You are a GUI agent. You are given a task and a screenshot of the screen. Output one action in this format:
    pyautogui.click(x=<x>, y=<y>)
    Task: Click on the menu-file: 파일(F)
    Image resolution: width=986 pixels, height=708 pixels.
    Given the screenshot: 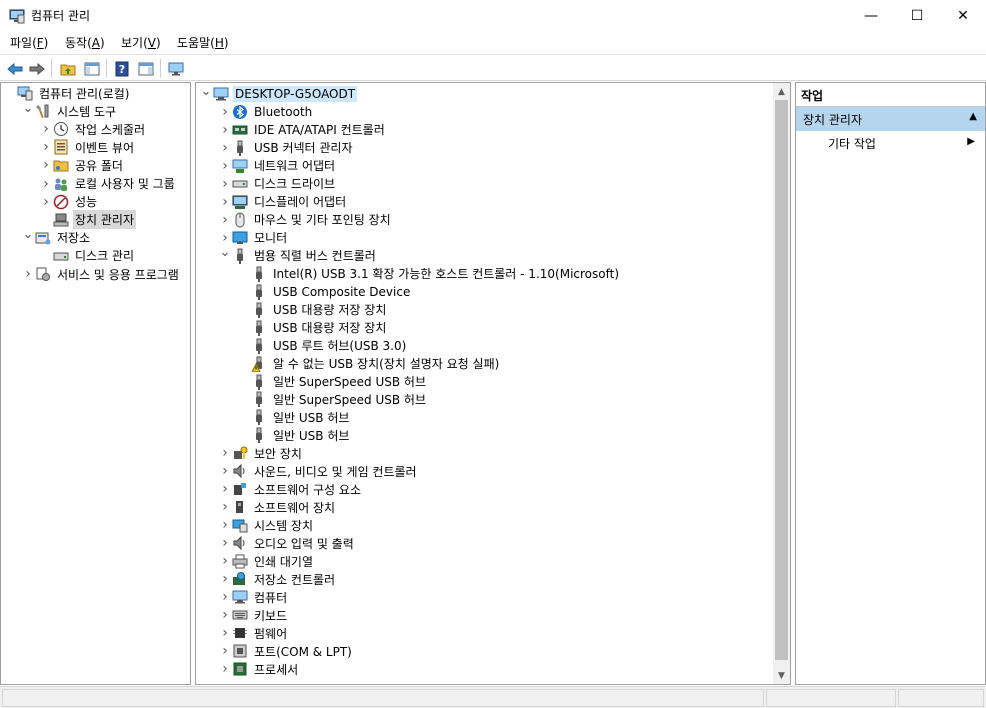 What is the action you would take?
    pyautogui.click(x=29, y=42)
    